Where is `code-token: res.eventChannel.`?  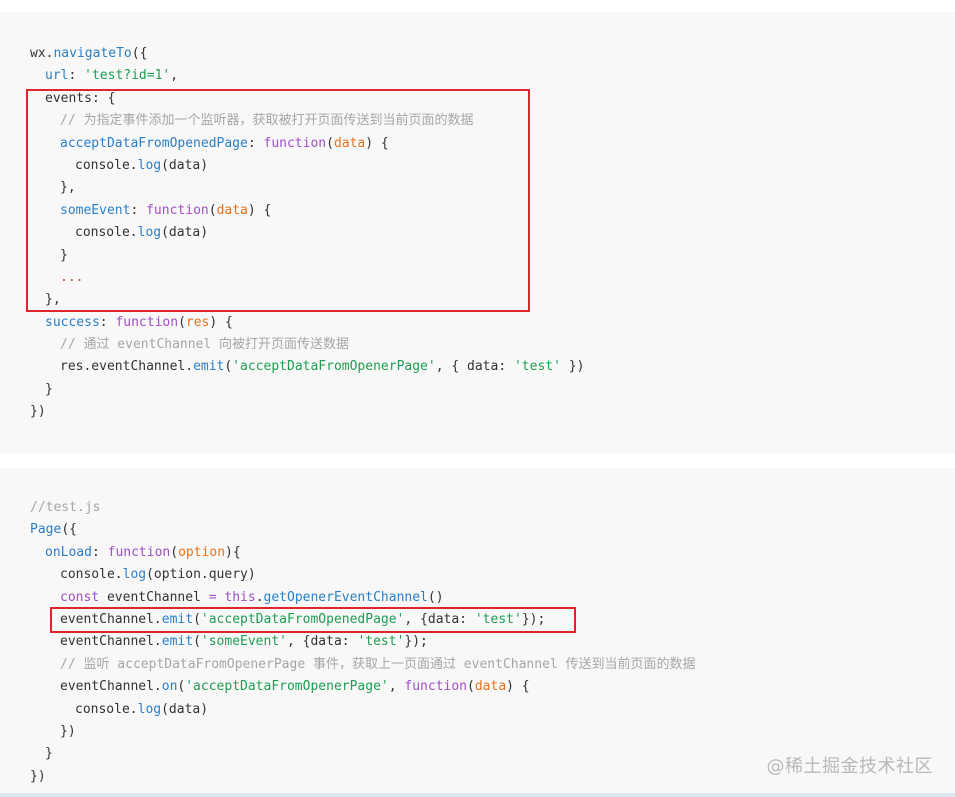 code-token: res.eventChannel. is located at coordinates (127, 367).